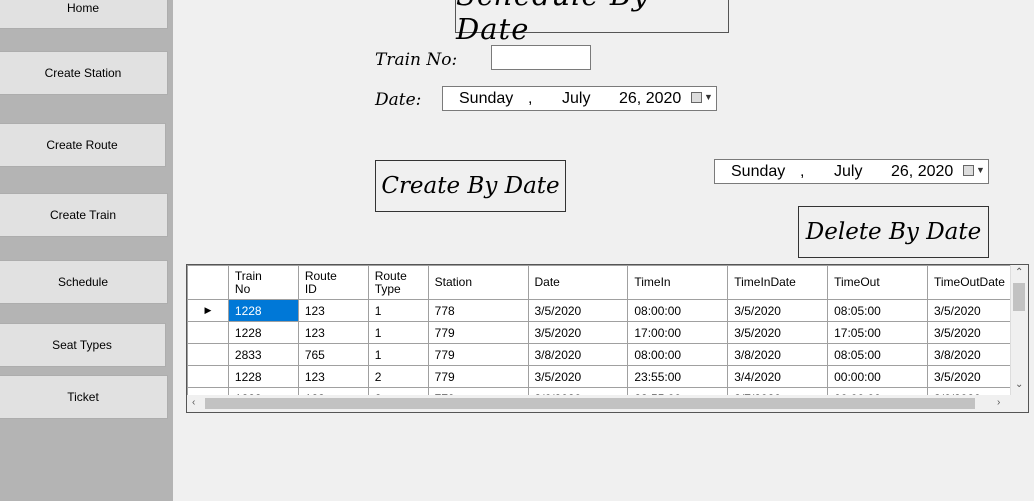  What do you see at coordinates (877, 282) in the screenshot?
I see `column-header: TimeOut` at bounding box center [877, 282].